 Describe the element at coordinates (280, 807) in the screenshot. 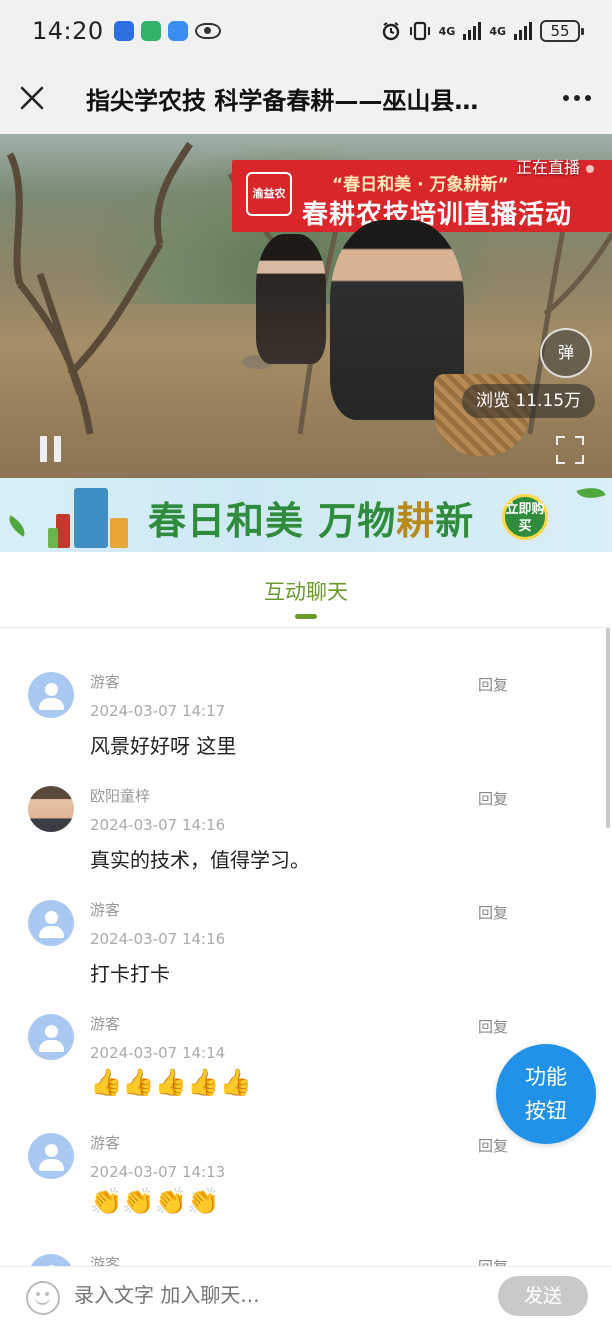

I see `chat-message: 欧阳童梓 2024-03-07 14:16 真实的技术，值得学习。 回复` at that location.